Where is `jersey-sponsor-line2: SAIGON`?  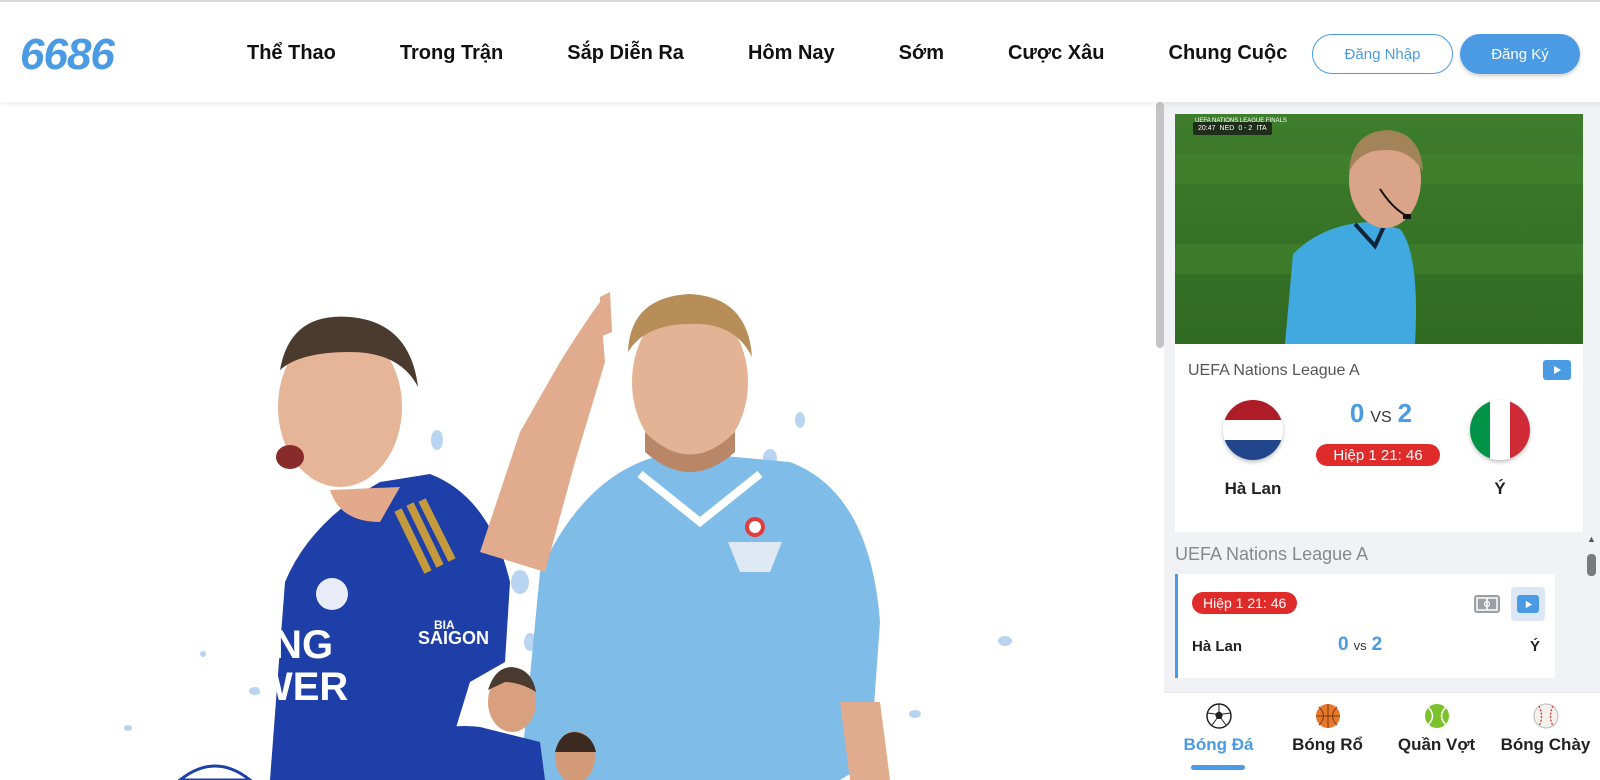 jersey-sponsor-line2: SAIGON is located at coordinates (453, 638).